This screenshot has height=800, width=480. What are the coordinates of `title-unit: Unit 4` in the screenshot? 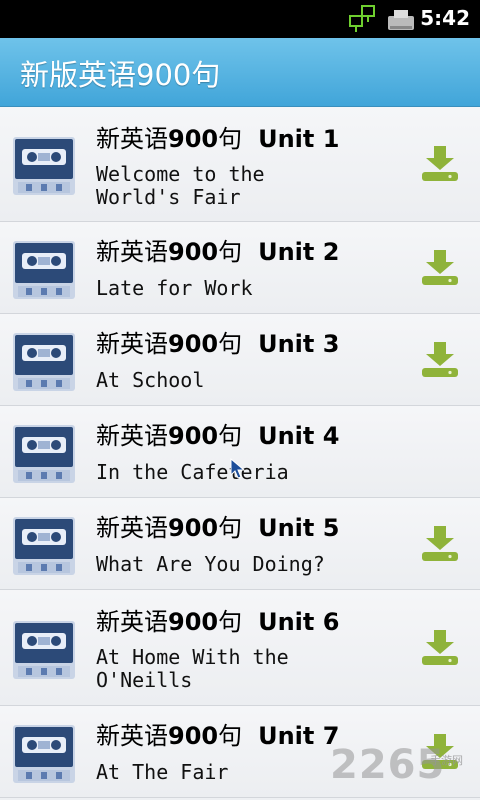 It's located at (299, 436).